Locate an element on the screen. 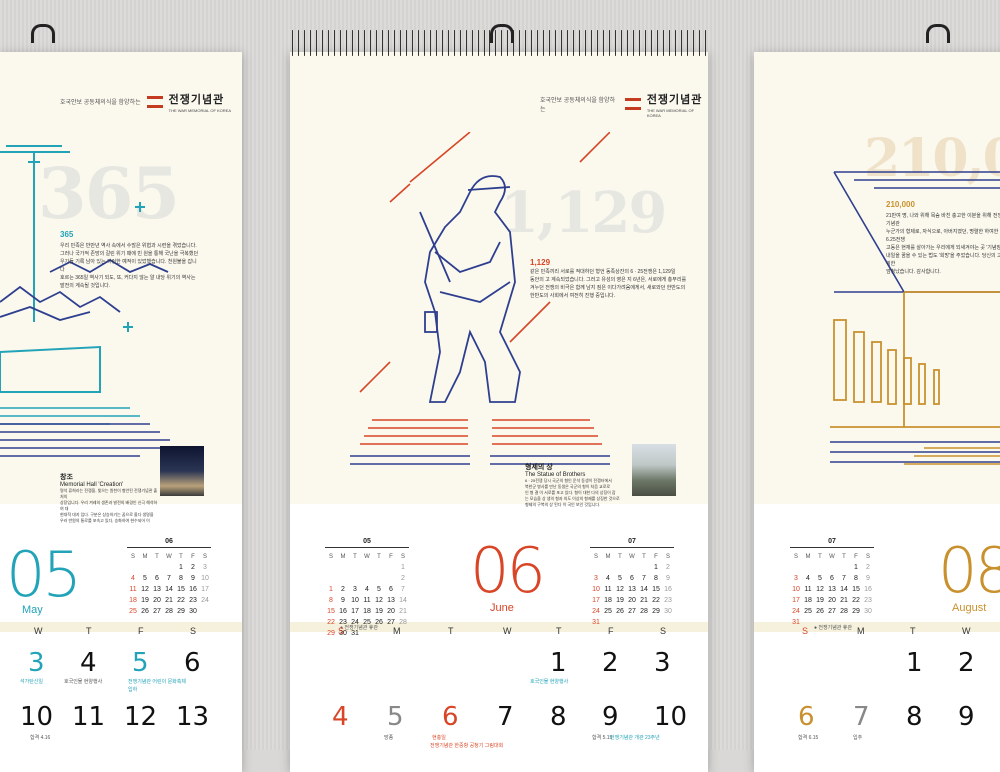 The height and width of the screenshot is (772, 1000). mini-calendar-day: 16 is located at coordinates (668, 589).